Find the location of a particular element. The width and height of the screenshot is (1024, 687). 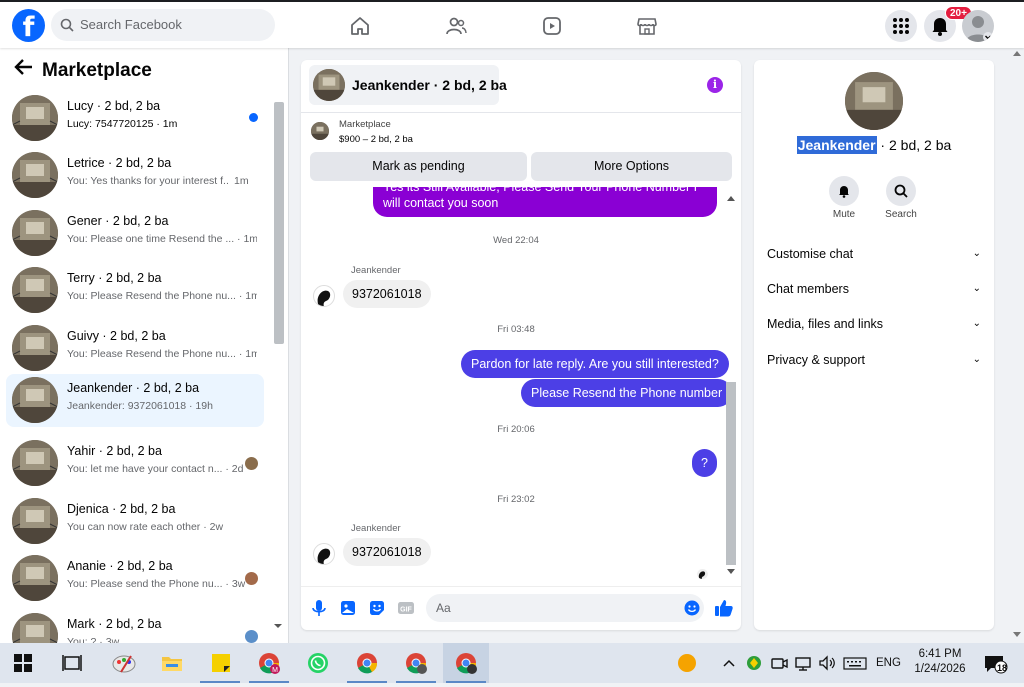

camera-icon is located at coordinates (779, 663).